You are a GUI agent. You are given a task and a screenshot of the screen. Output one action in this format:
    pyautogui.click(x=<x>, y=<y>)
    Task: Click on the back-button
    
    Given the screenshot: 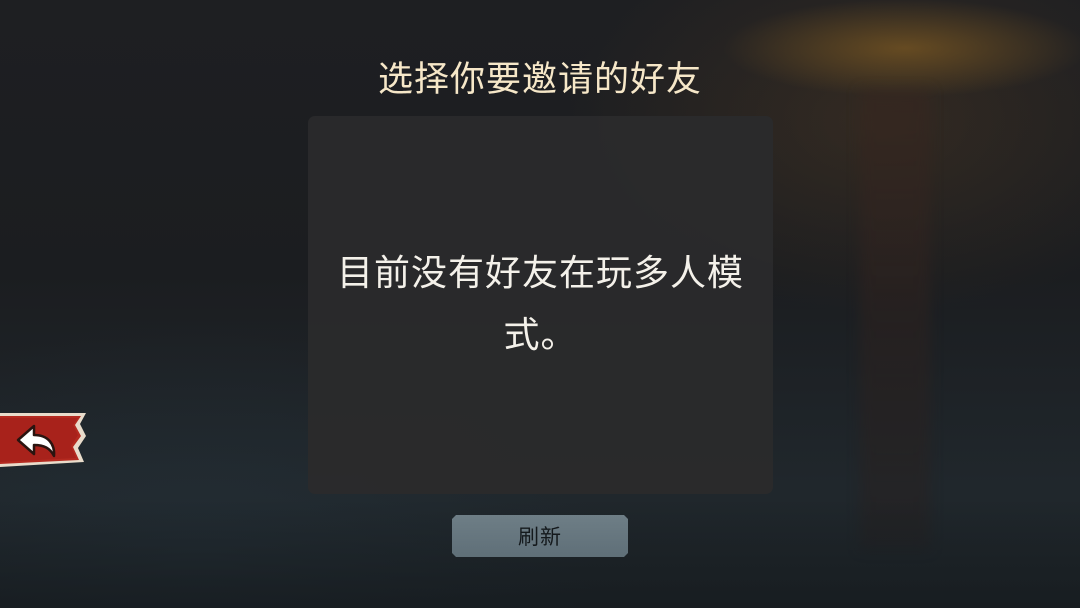 What is the action you would take?
    pyautogui.click(x=45, y=440)
    